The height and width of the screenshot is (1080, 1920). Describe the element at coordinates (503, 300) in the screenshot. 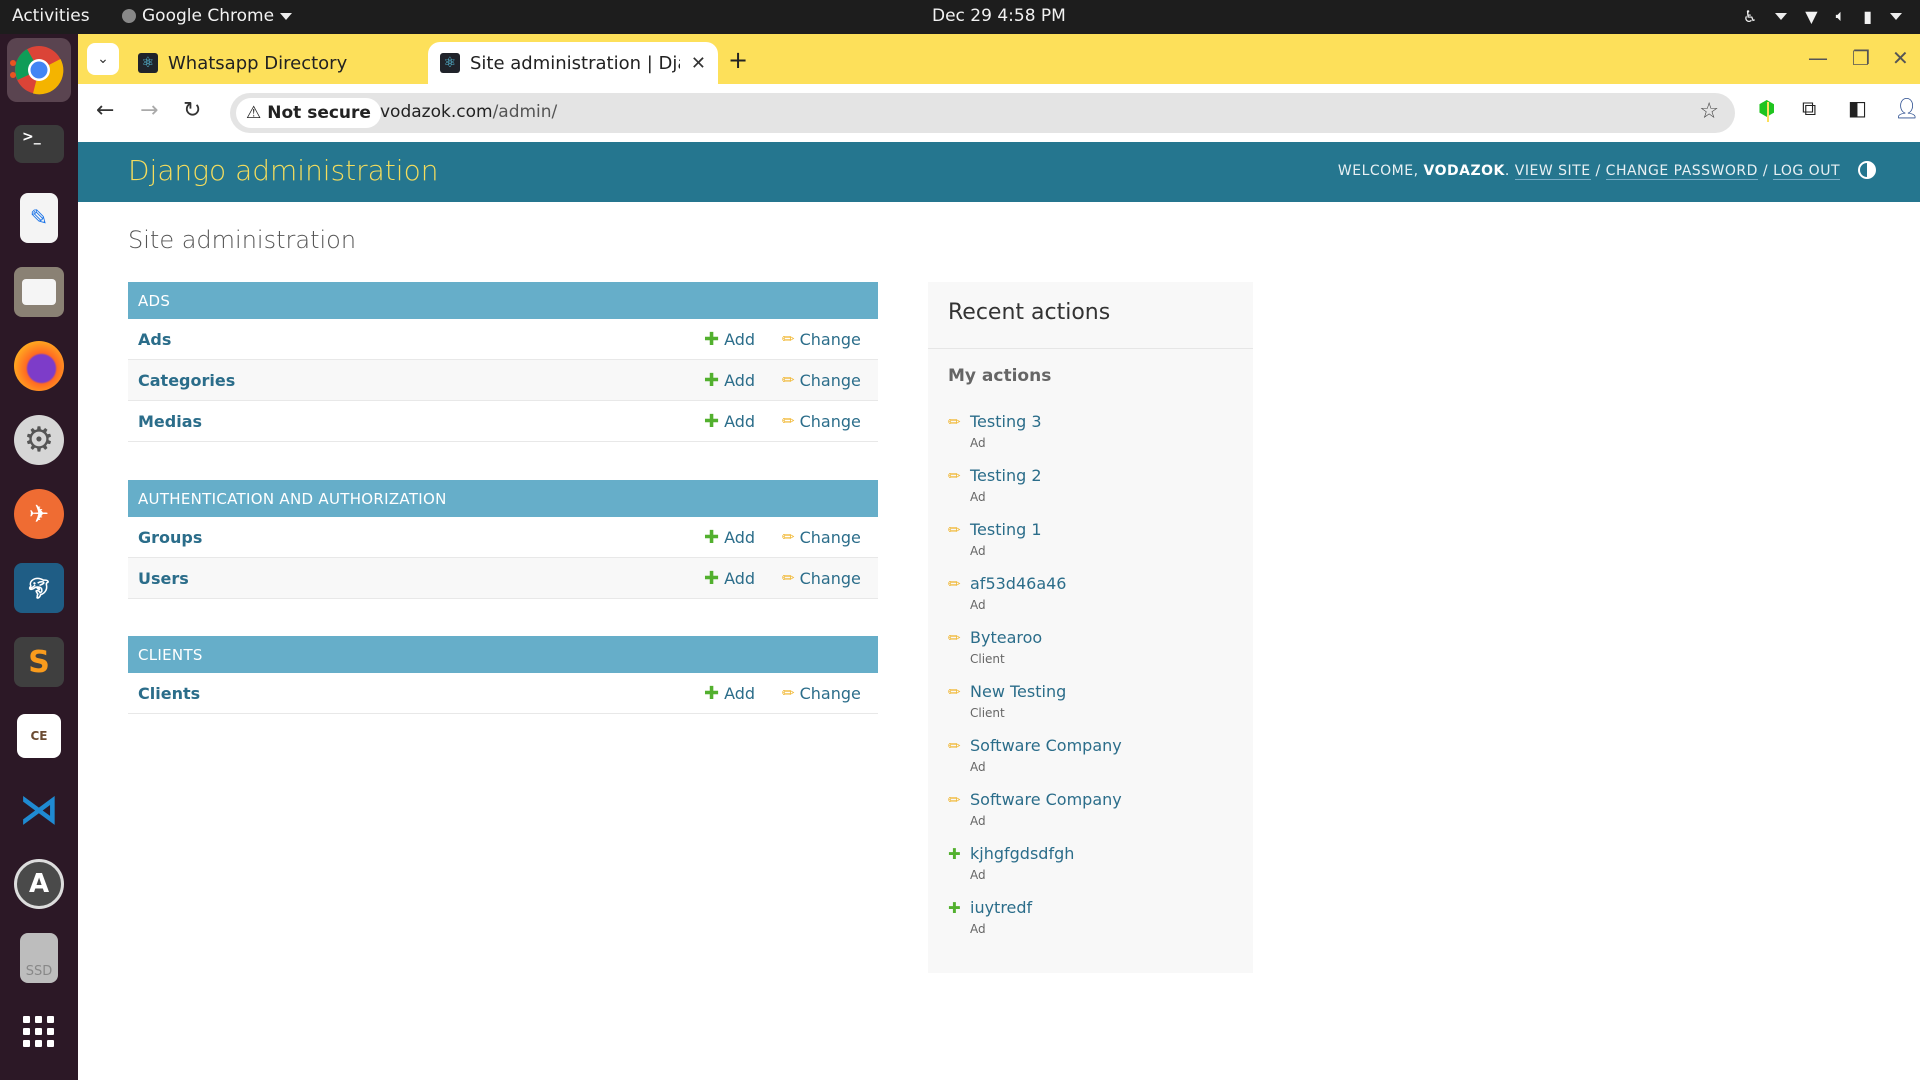

I see `module-caption: ADS` at that location.